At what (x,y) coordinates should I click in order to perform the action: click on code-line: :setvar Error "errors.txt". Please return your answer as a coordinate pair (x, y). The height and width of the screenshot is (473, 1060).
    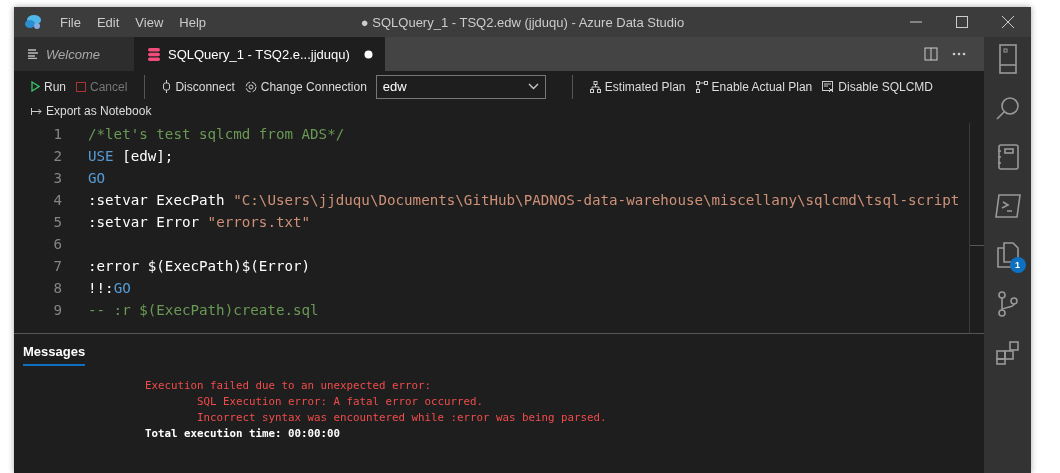
    Looking at the image, I should click on (199, 222).